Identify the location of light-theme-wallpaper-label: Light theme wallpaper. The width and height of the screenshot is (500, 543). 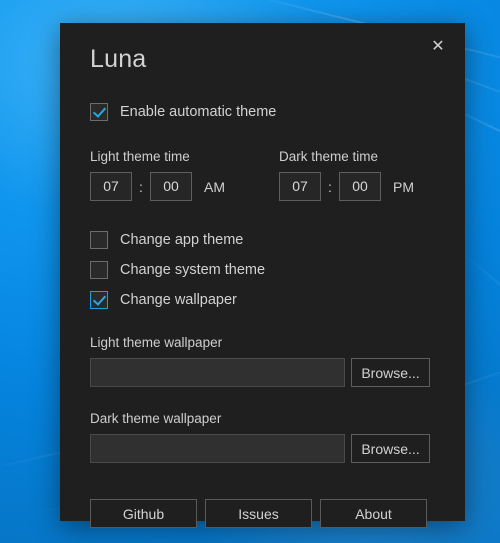
(156, 342).